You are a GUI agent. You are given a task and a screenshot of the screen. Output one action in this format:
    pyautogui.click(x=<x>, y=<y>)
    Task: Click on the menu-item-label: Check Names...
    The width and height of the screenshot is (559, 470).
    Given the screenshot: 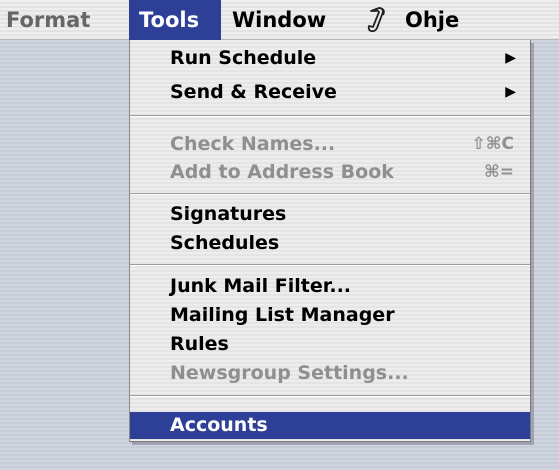 What is the action you would take?
    pyautogui.click(x=253, y=144)
    